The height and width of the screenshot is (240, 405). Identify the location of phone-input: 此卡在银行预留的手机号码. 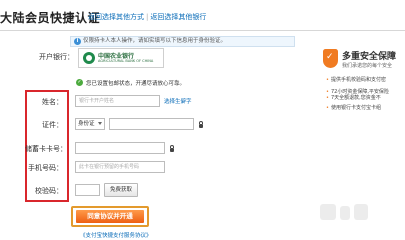
(120, 167).